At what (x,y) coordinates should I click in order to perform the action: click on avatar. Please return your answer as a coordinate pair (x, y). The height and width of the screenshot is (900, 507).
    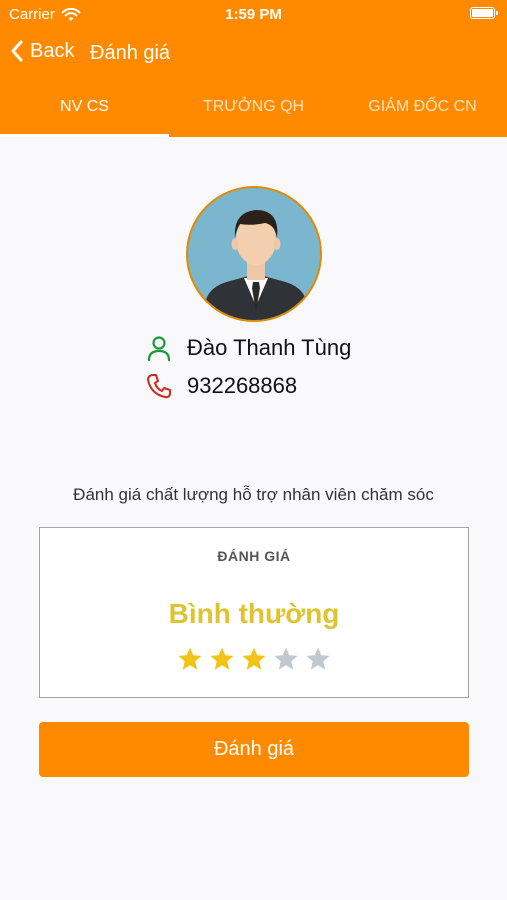
    Looking at the image, I should click on (254, 254).